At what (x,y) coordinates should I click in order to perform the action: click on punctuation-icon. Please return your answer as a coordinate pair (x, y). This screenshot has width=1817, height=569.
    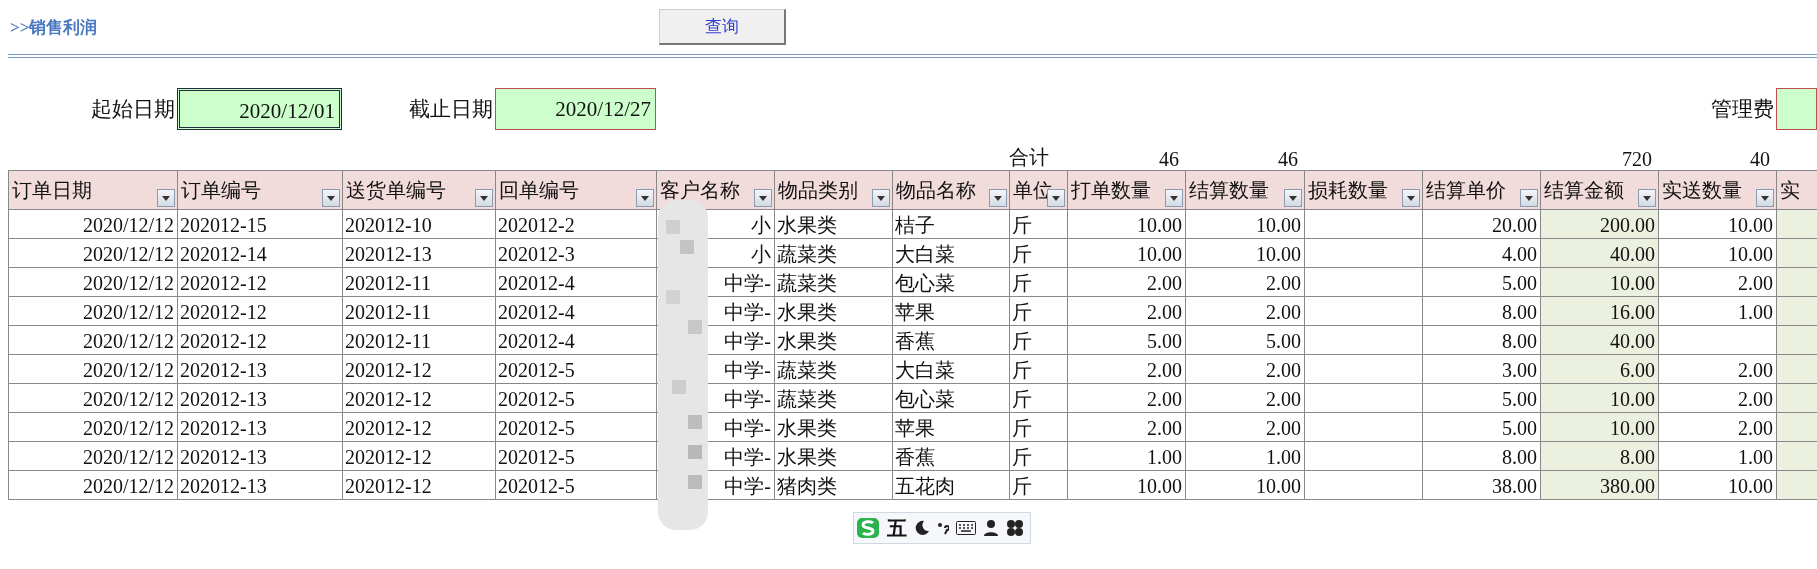
    Looking at the image, I should click on (943, 528).